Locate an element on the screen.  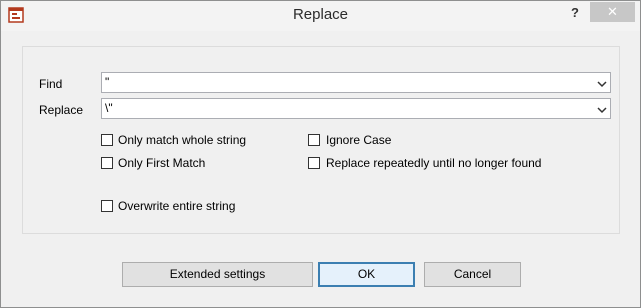
replace-value: \" is located at coordinates (109, 108).